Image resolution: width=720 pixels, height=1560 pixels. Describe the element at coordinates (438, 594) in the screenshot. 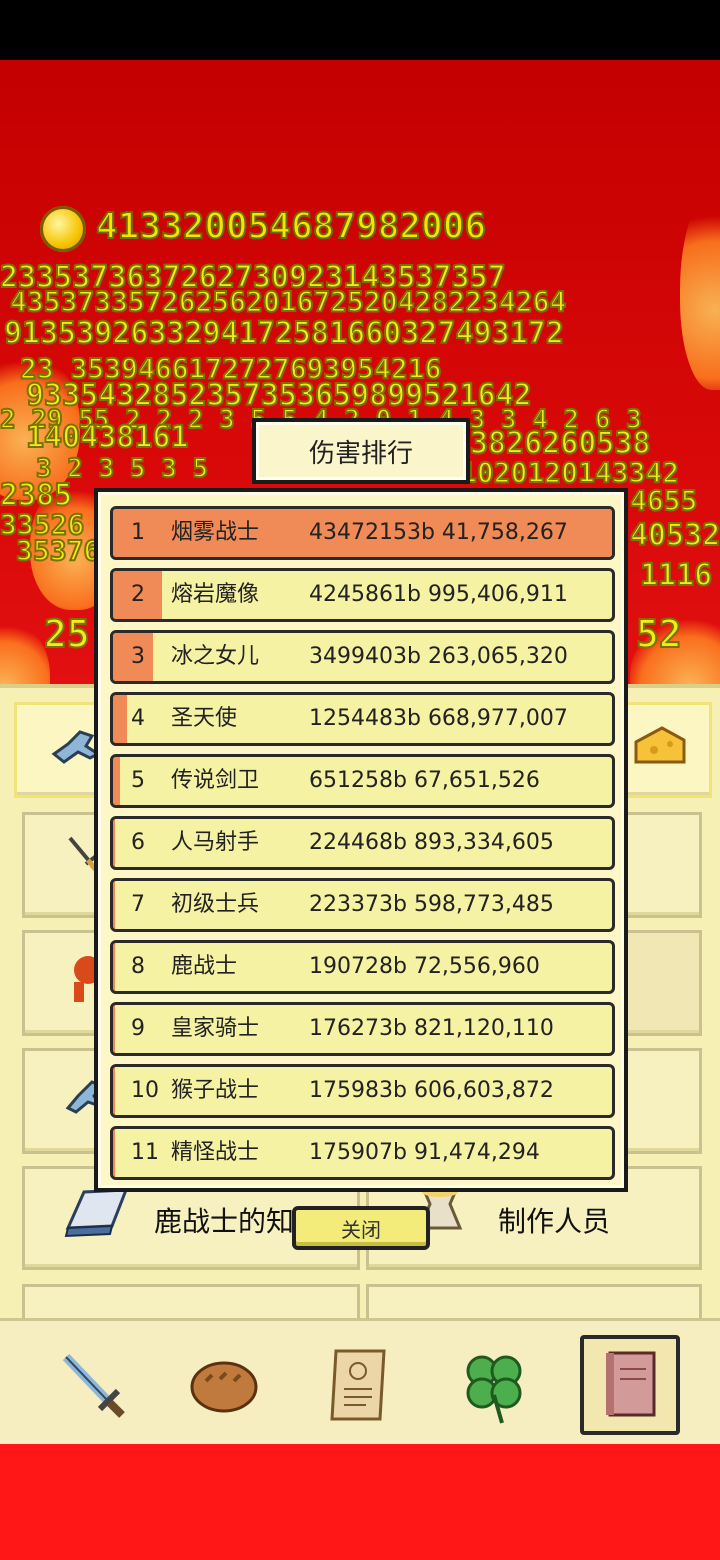

I see `damage-value: 4245861b 995,406,911` at that location.